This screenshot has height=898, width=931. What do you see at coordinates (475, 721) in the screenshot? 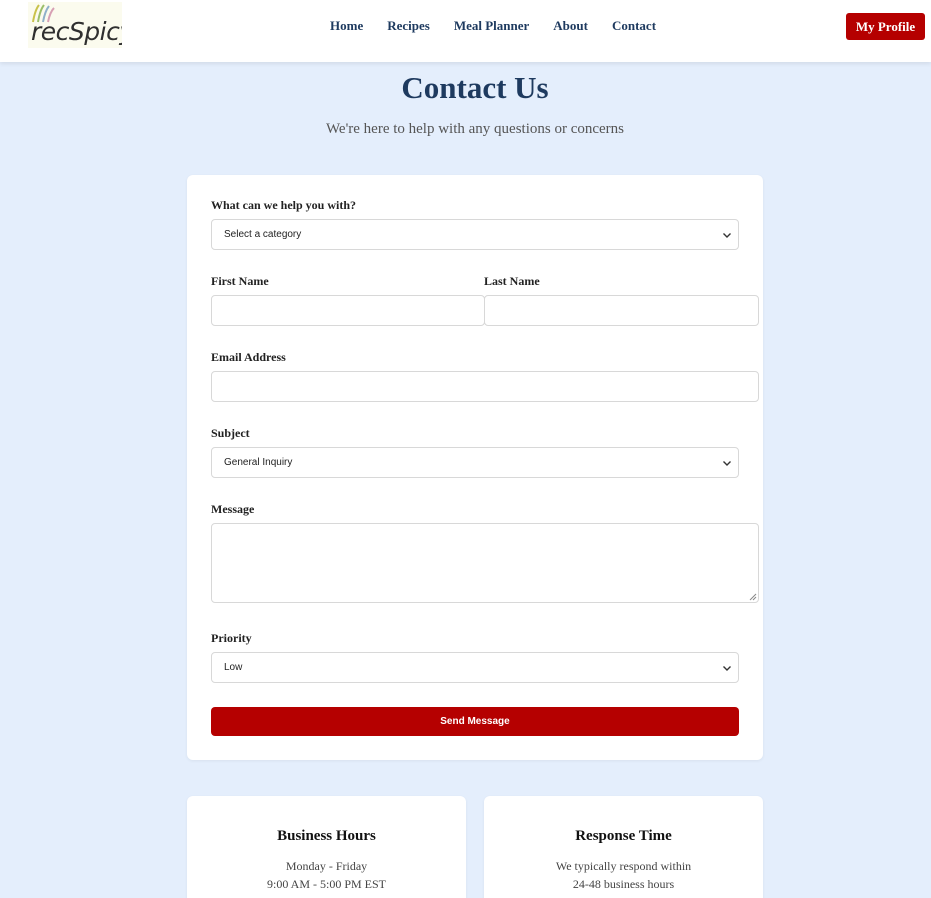
I see `send-message-button: Send Message` at bounding box center [475, 721].